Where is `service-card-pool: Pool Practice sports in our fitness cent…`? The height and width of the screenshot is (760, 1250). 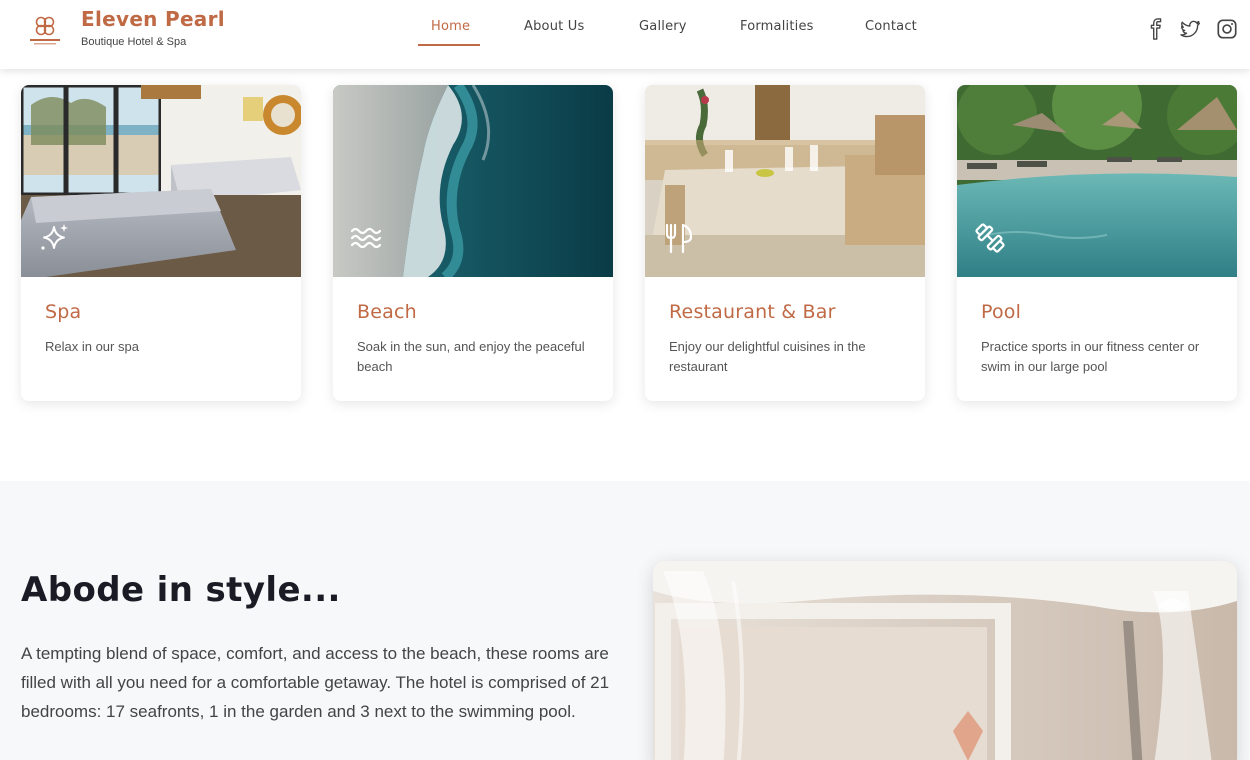
service-card-pool: Pool Practice sports in our fitness cent… is located at coordinates (1097, 243).